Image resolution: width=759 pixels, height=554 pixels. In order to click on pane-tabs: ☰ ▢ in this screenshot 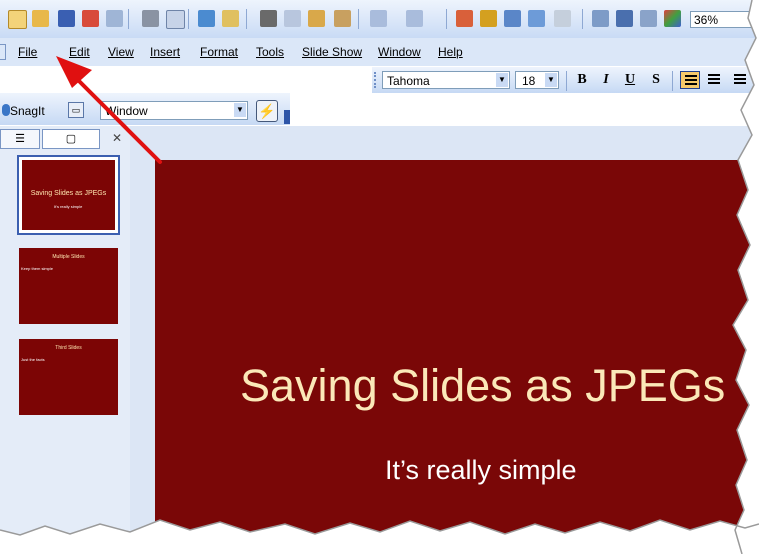, I will do `click(65, 139)`.